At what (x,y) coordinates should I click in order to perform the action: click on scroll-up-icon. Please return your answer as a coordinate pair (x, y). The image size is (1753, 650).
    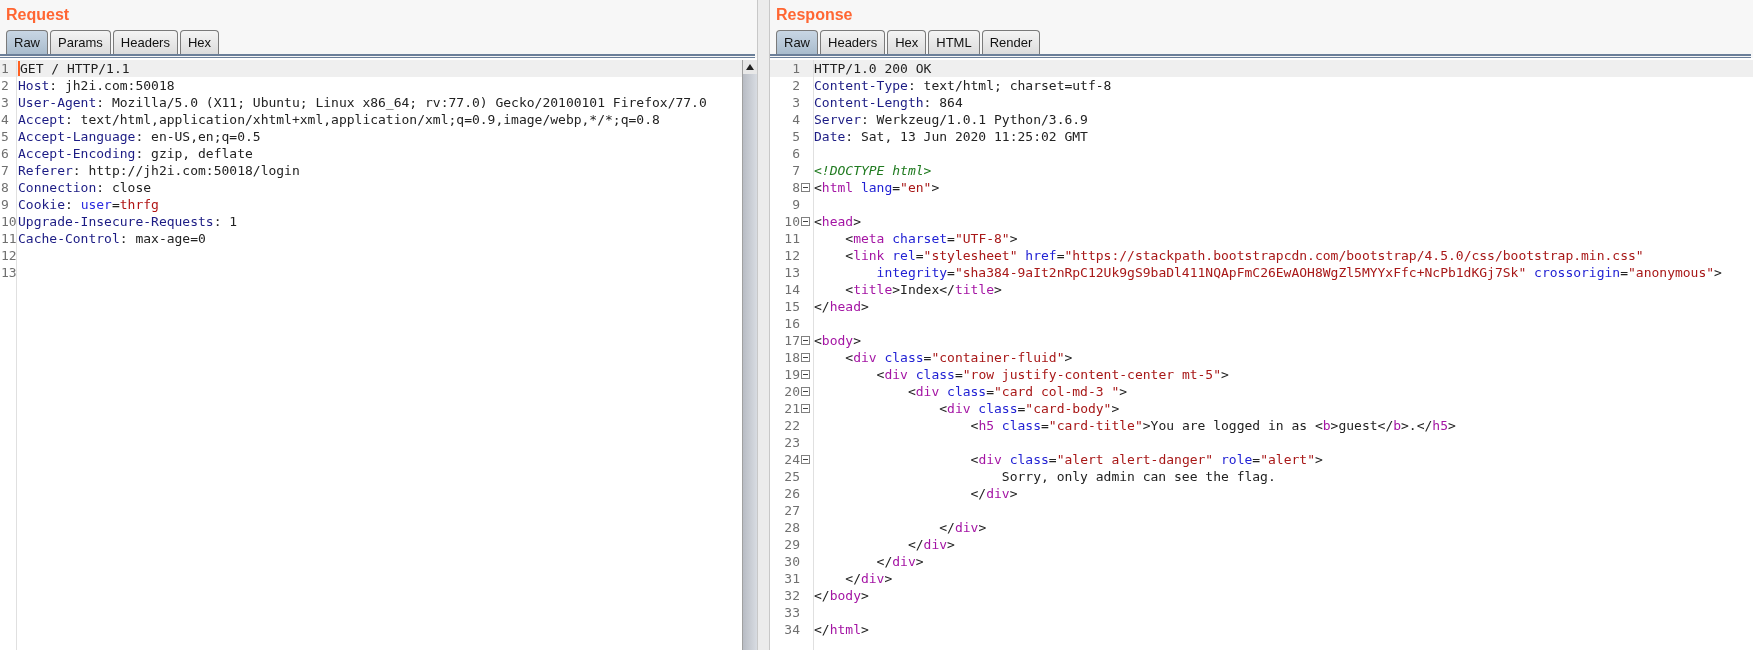
    Looking at the image, I should click on (750, 67).